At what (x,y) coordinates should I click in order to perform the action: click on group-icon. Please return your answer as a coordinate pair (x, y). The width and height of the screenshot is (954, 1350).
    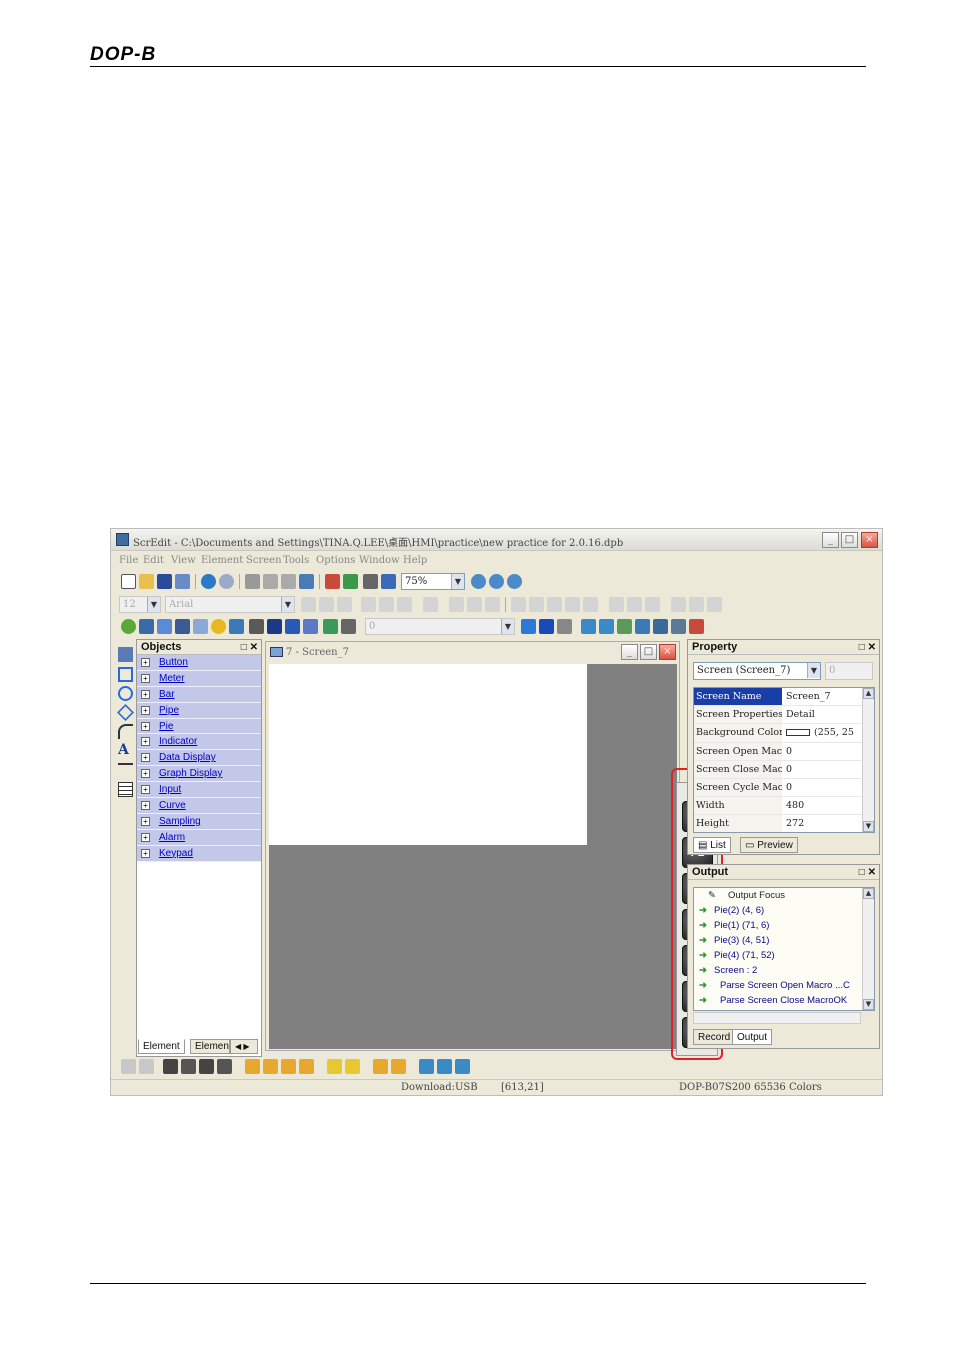
    Looking at the image, I should click on (536, 604).